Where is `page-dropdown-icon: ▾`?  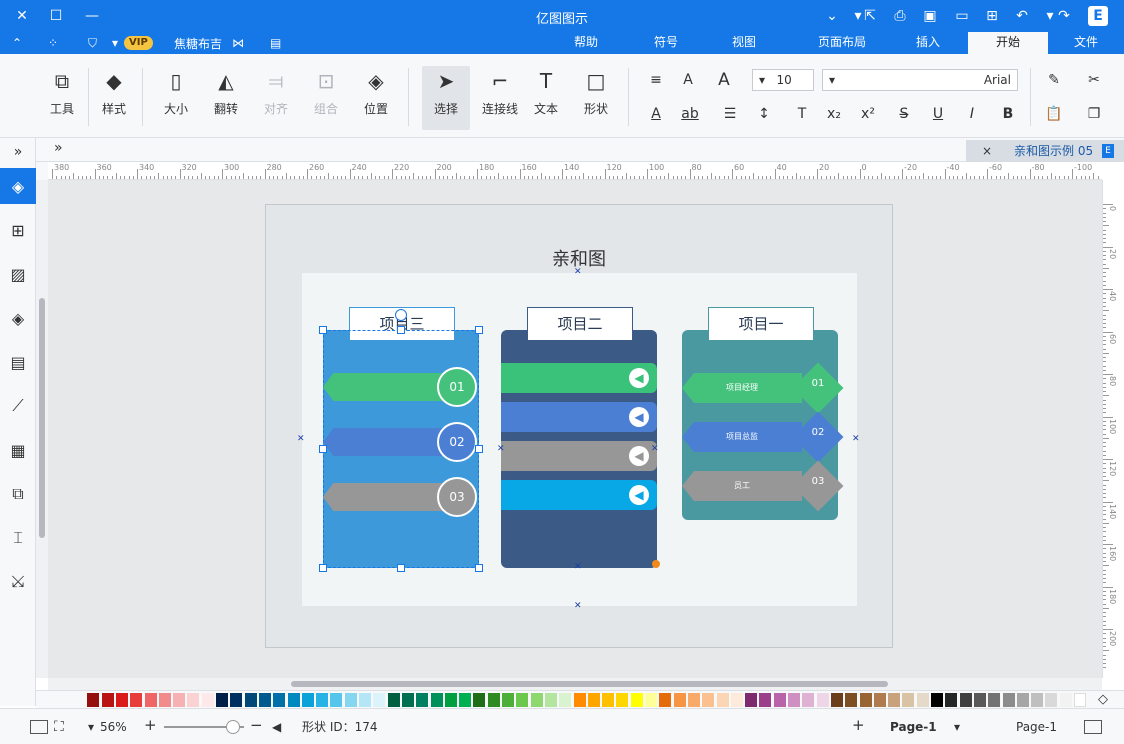
page-dropdown-icon: ▾ is located at coordinates (957, 727).